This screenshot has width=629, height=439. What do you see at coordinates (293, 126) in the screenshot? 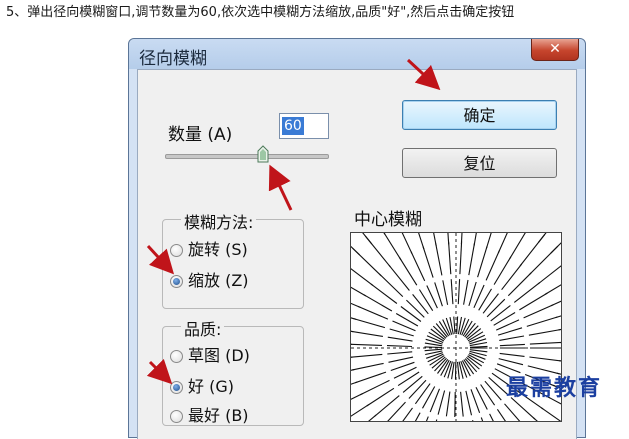
I see `amount-value: 60` at bounding box center [293, 126].